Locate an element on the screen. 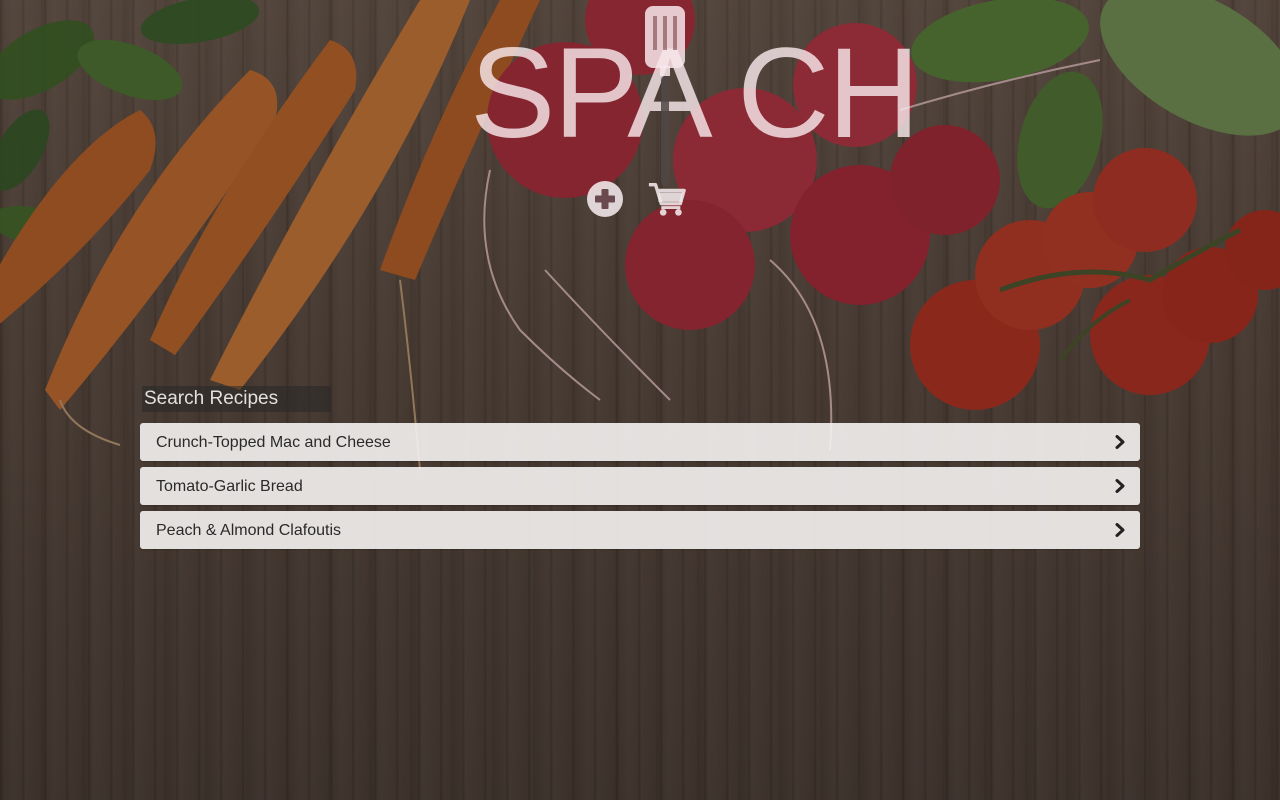 The image size is (1280, 800). shopping-cart-icon is located at coordinates (667, 199).